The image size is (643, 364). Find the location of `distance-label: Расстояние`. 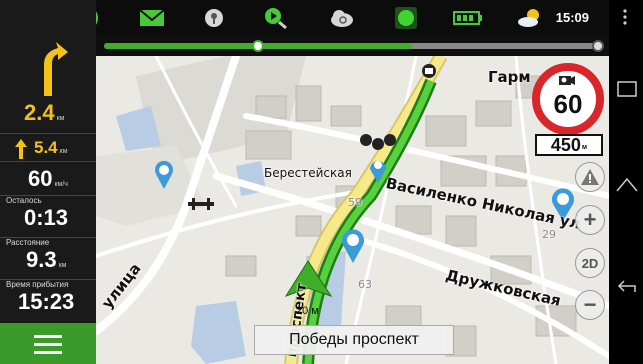

distance-label: Расстояние is located at coordinates (28, 242).